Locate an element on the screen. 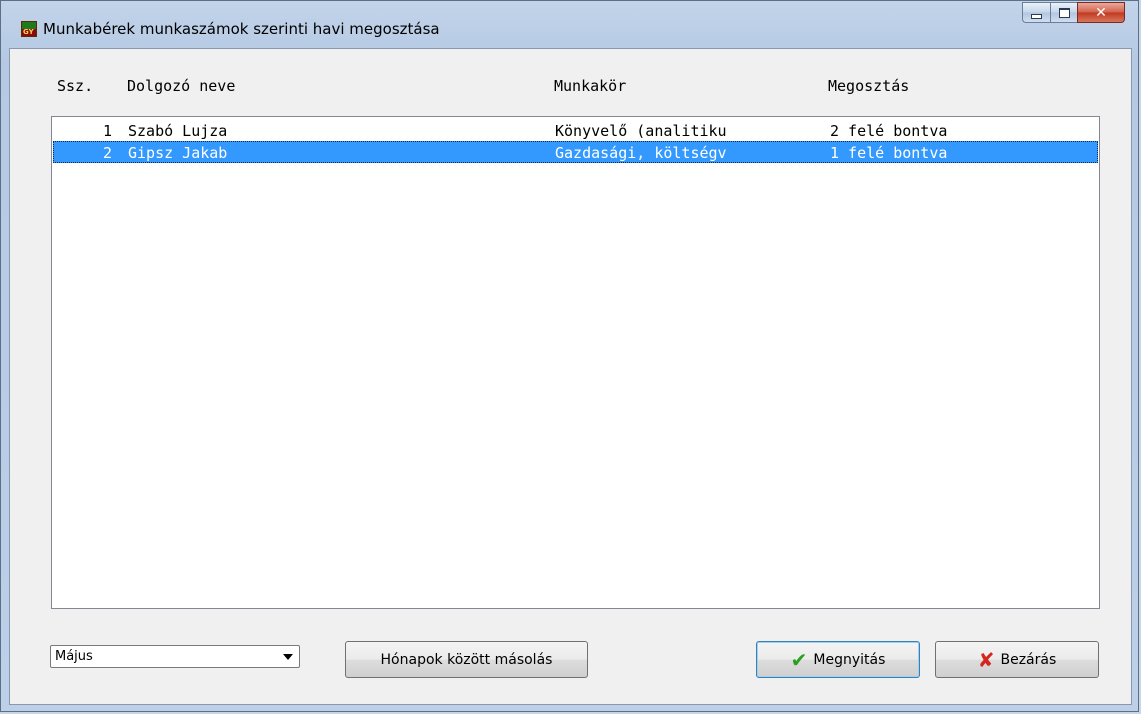 The image size is (1141, 714). app-icon-text: GY is located at coordinates (28, 32).